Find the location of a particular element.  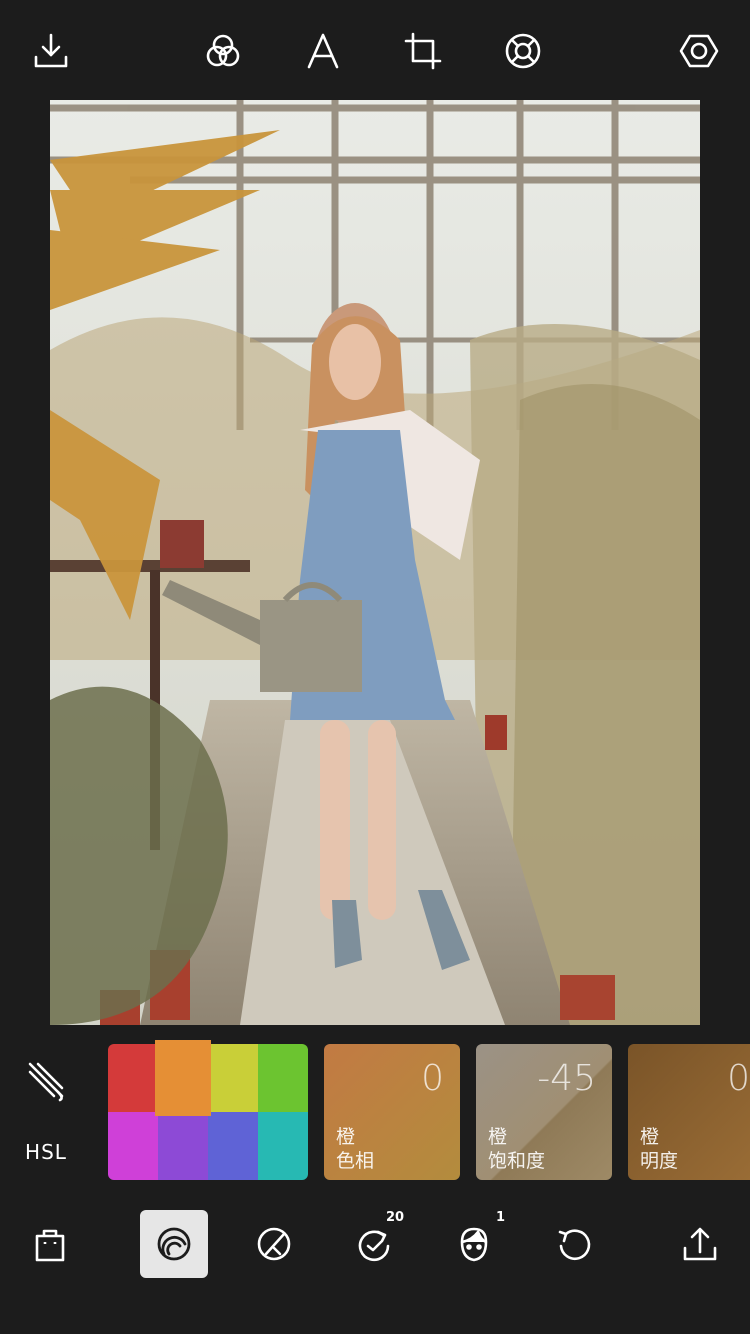

settings-icon is located at coordinates (699, 51).